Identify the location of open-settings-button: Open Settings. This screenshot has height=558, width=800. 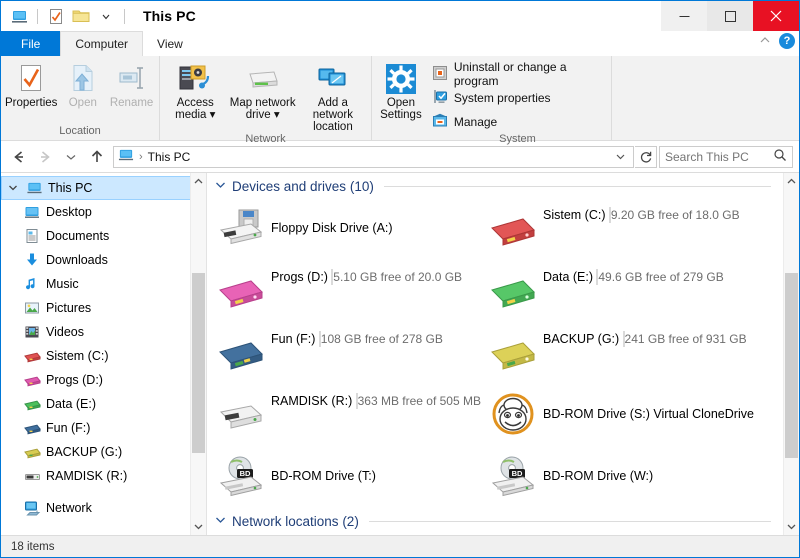
(401, 90).